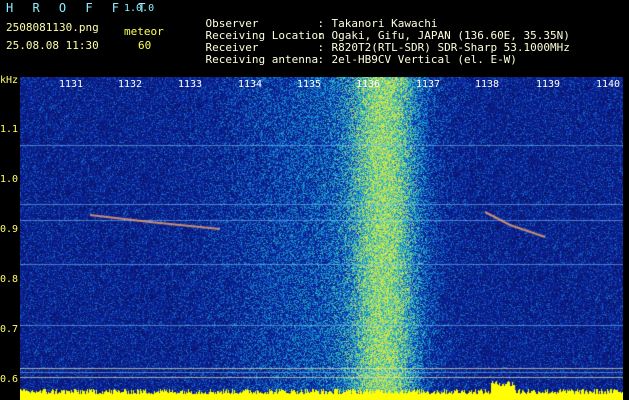 The height and width of the screenshot is (400, 629). I want to click on x-tick-label: 1131, so click(71, 84).